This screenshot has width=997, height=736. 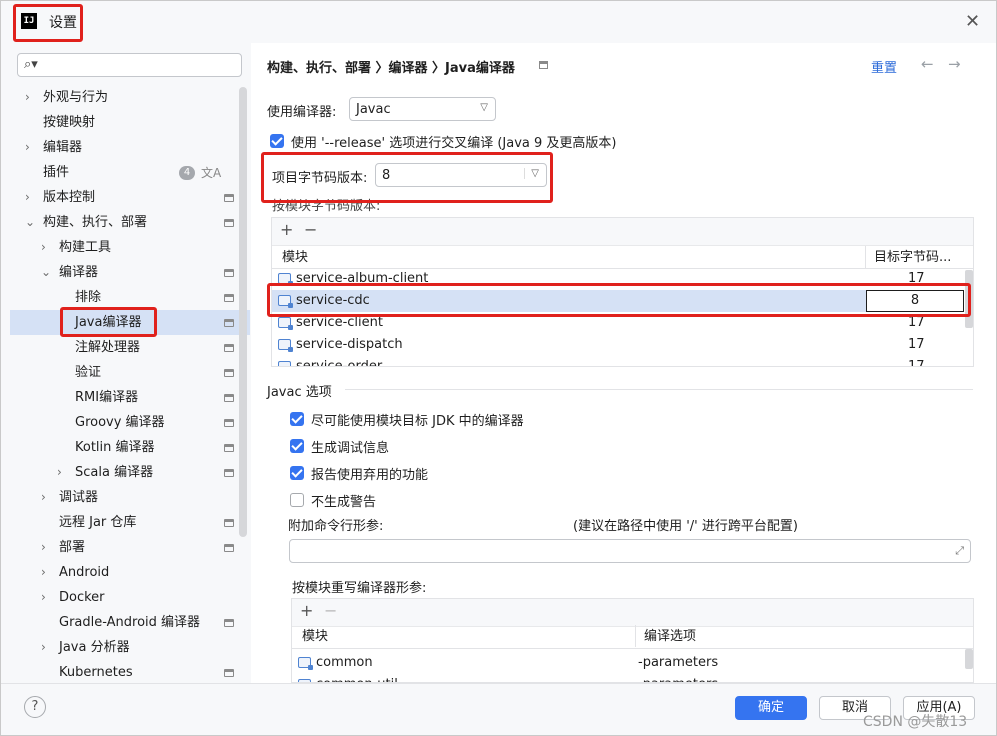 I want to click on section-divider, so click(x=659, y=389).